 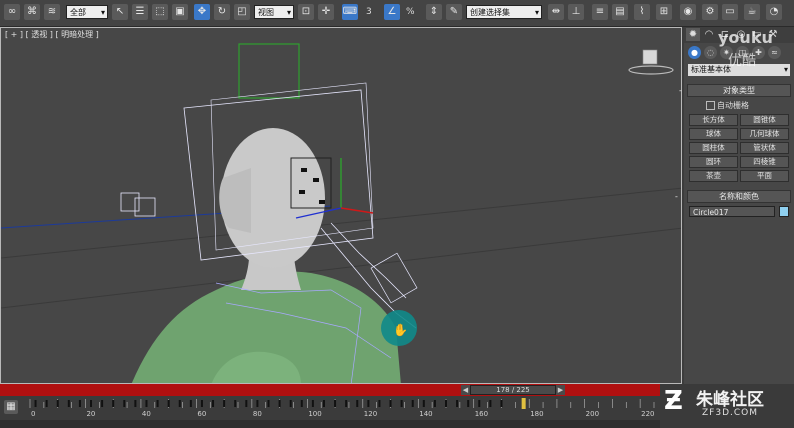 I want to click on ruler-label: 60, so click(x=201, y=414).